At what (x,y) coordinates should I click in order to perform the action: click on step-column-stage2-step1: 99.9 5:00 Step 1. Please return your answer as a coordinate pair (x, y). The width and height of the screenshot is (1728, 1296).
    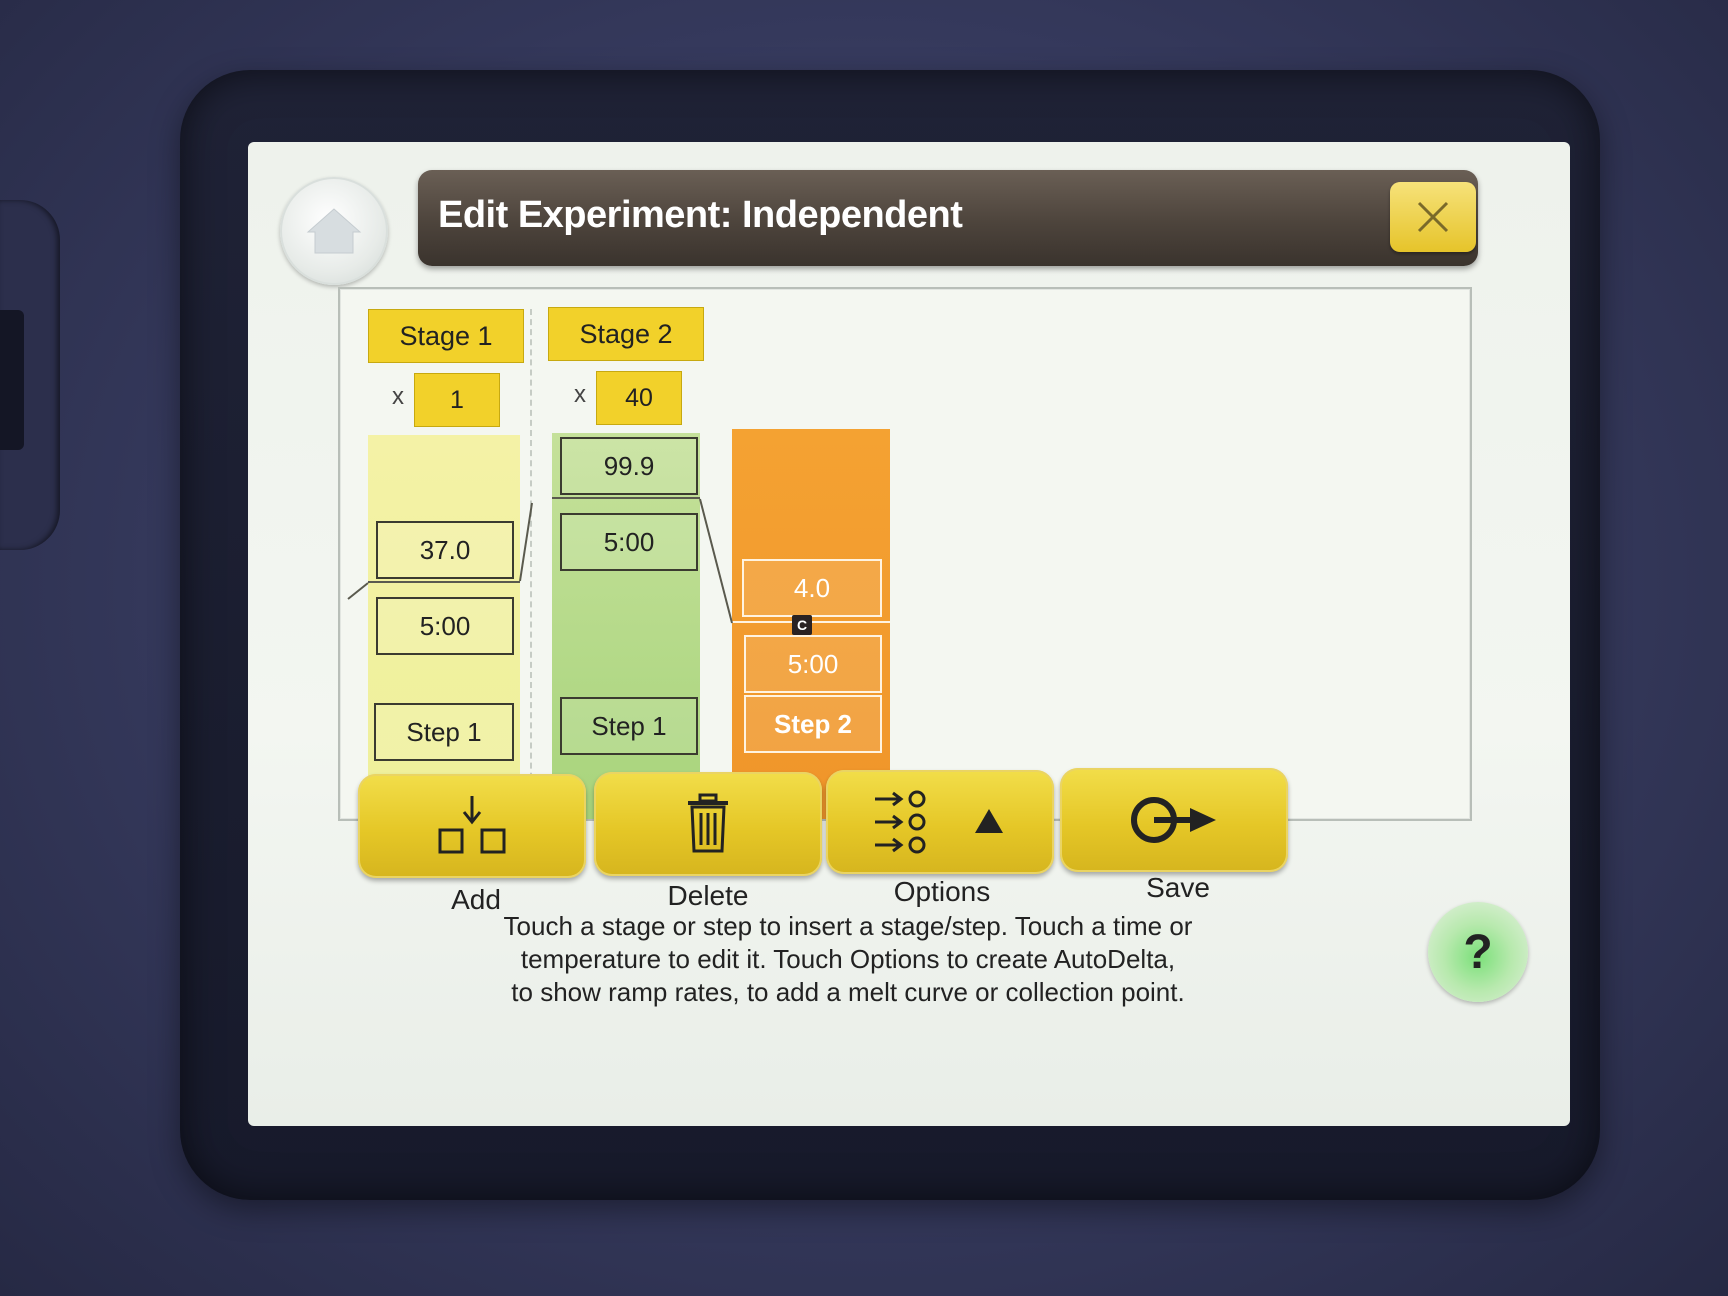
    Looking at the image, I should click on (626, 626).